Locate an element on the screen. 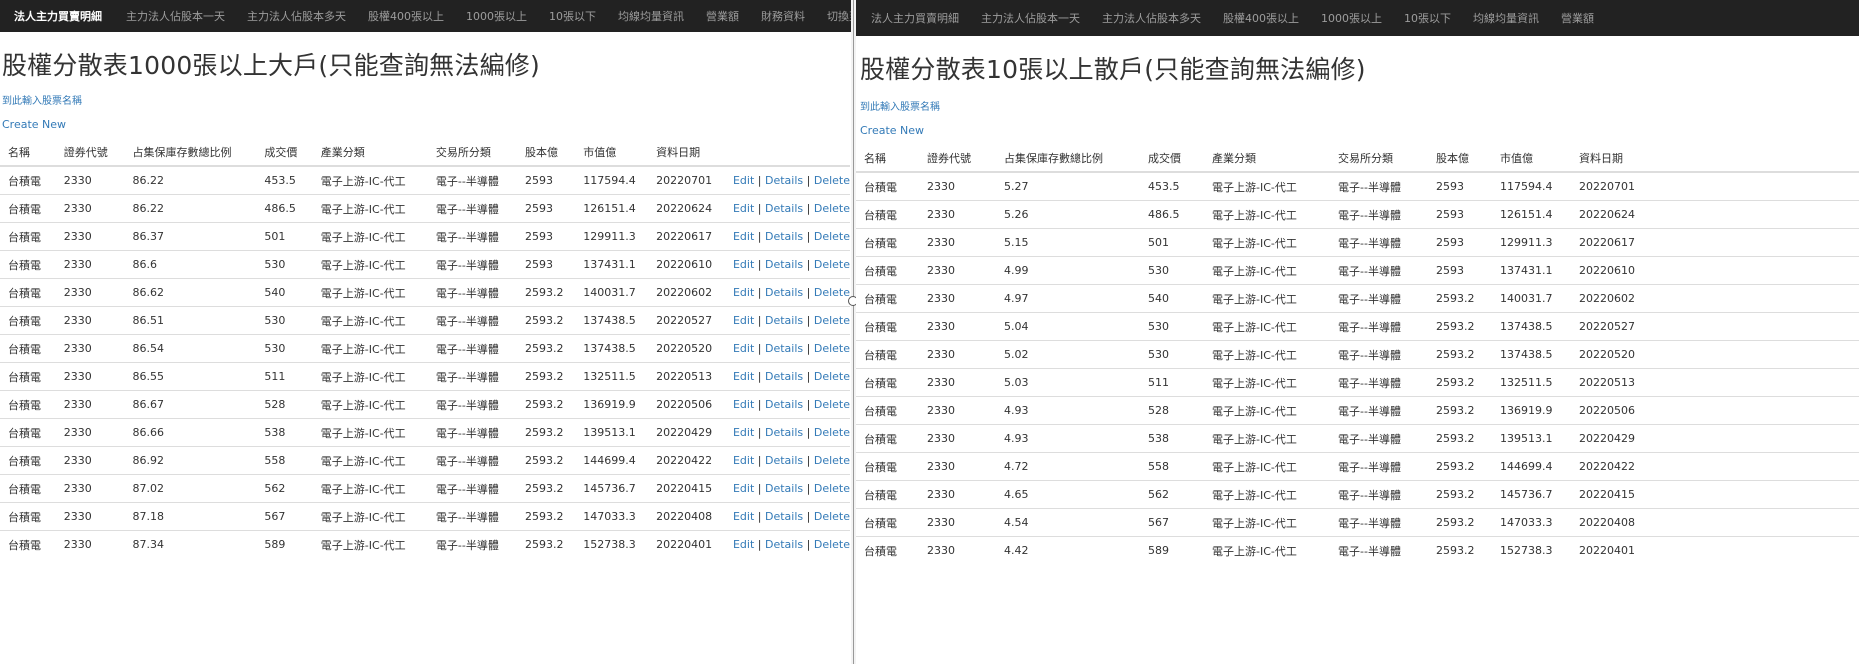  split-divider-line is located at coordinates (853, 332).